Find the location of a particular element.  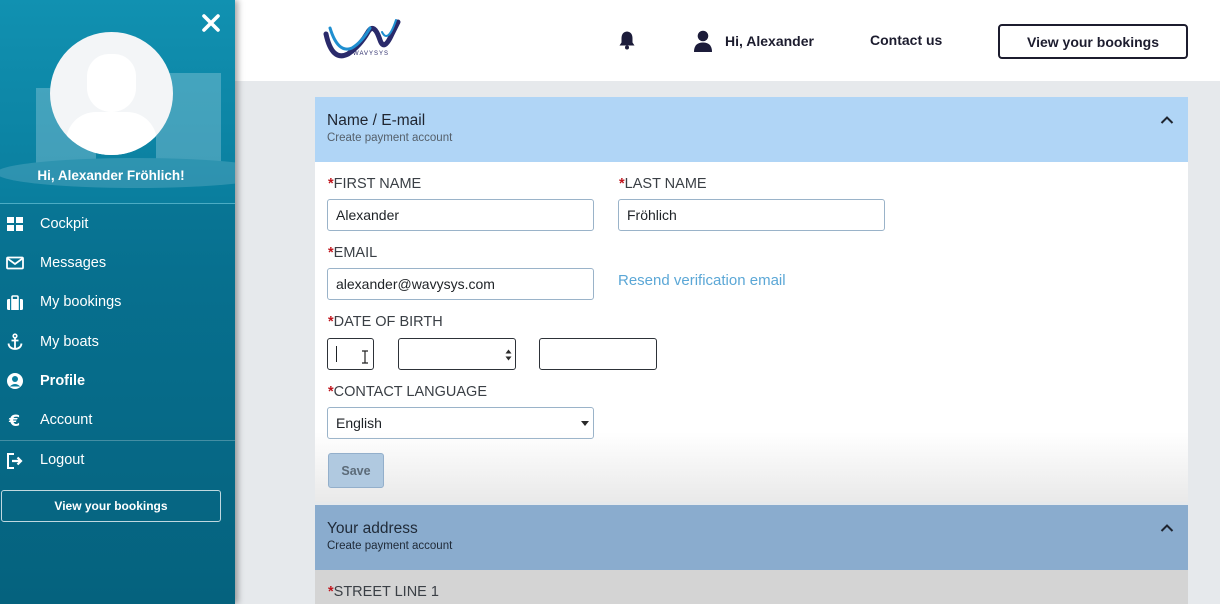

anchor-icon is located at coordinates (15, 341).